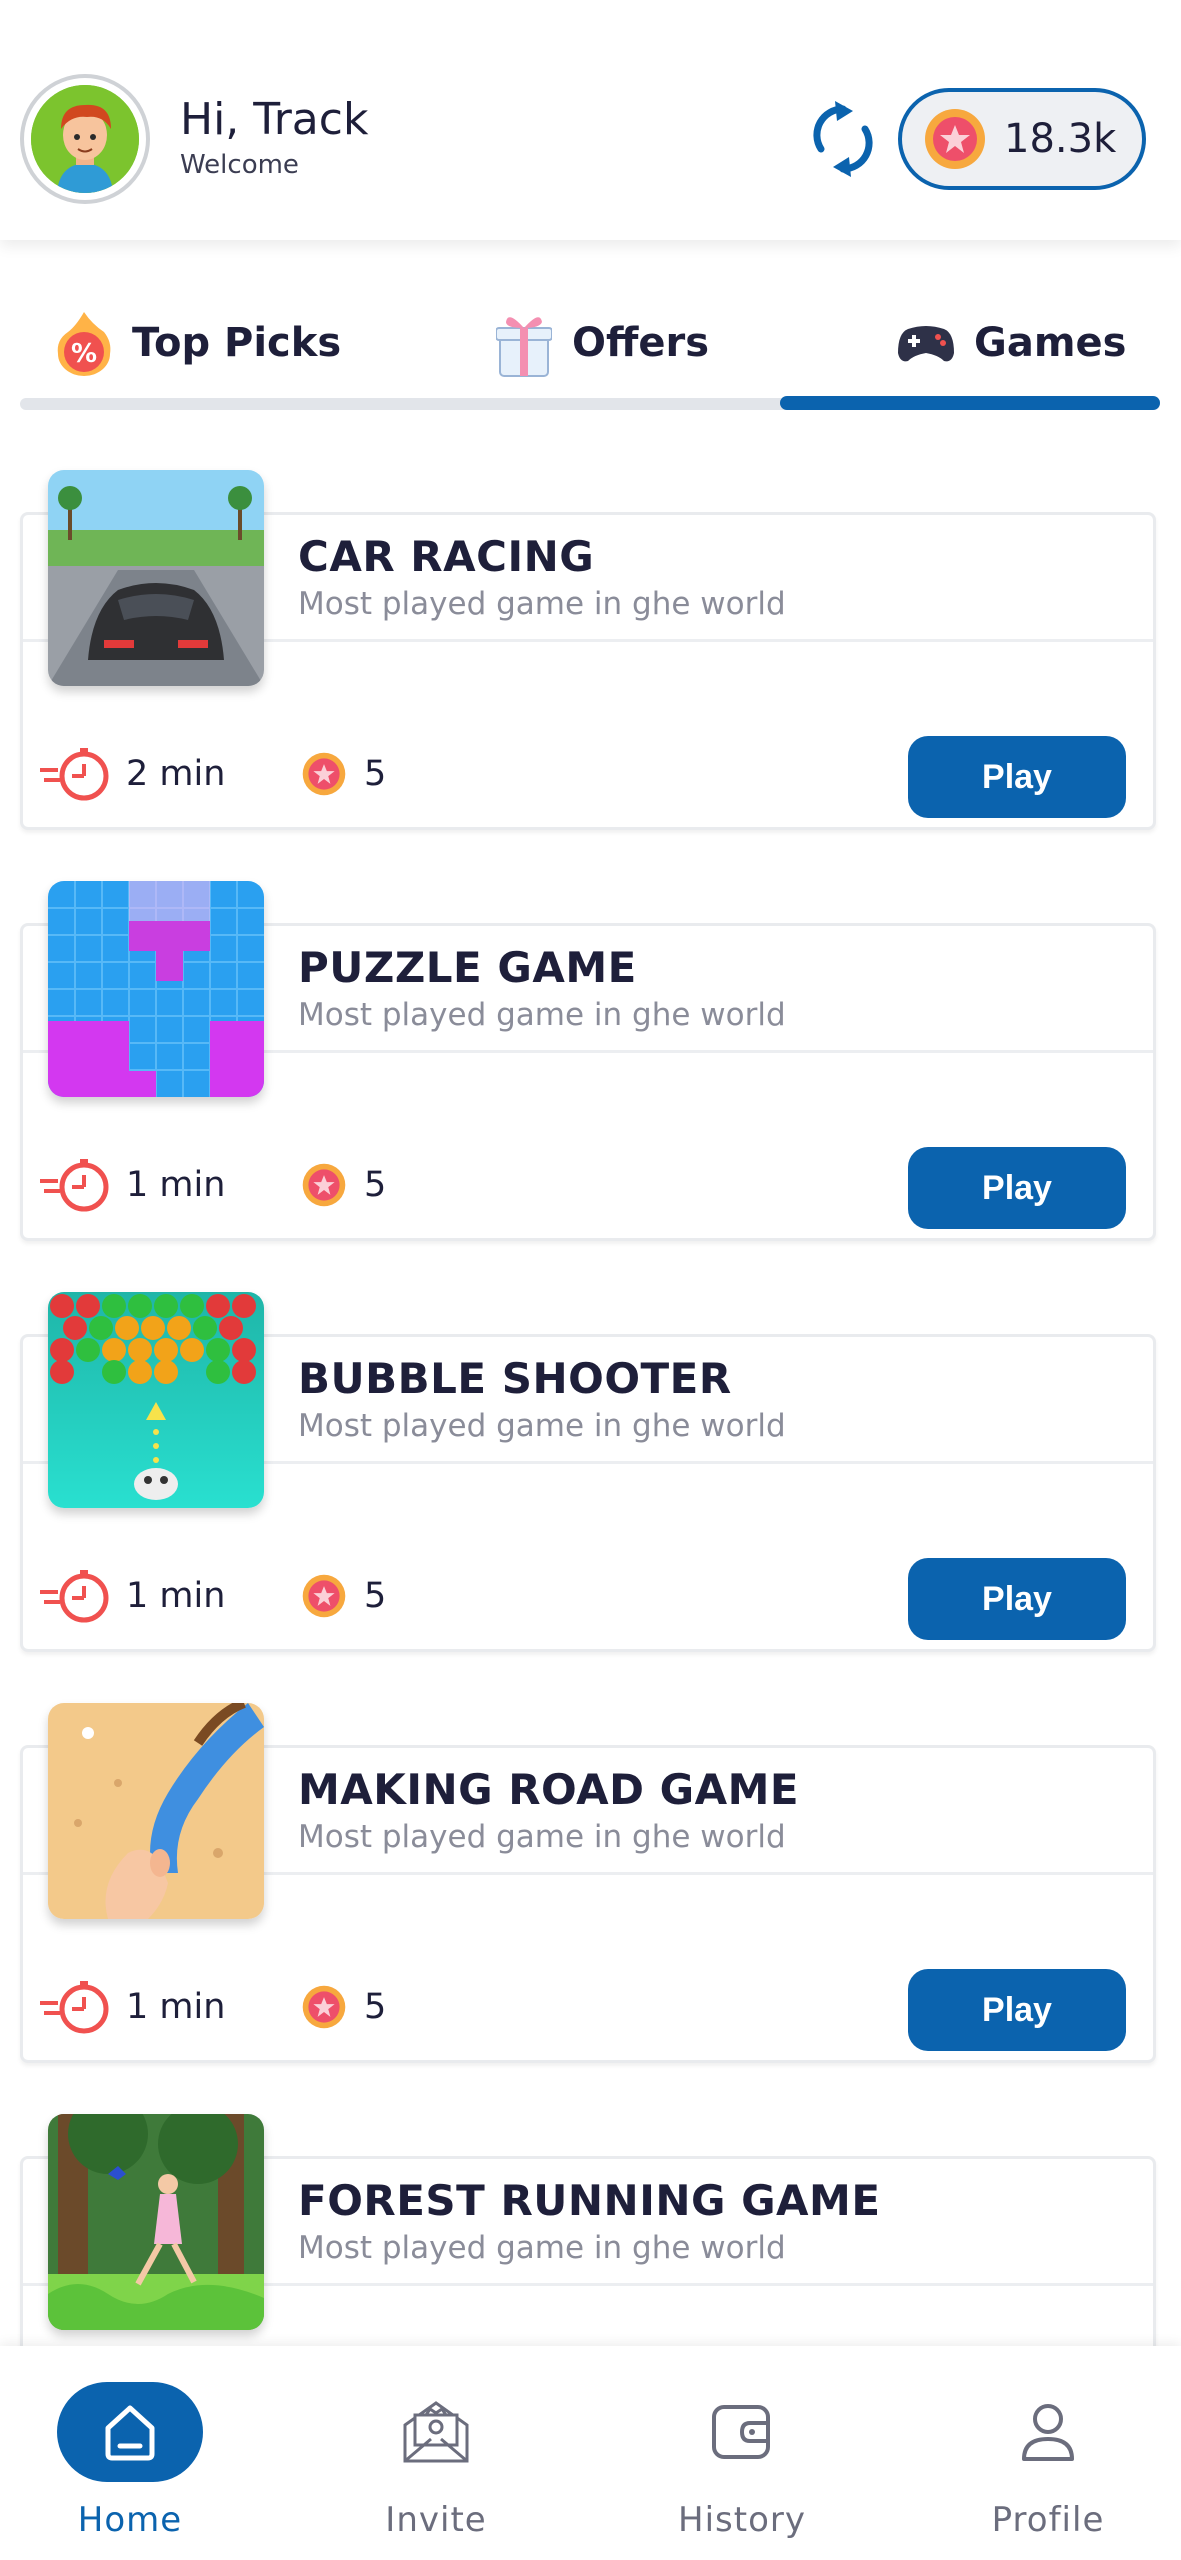 This screenshot has height=2560, width=1181. I want to click on percent-flame-icon: %, so click(84, 344).